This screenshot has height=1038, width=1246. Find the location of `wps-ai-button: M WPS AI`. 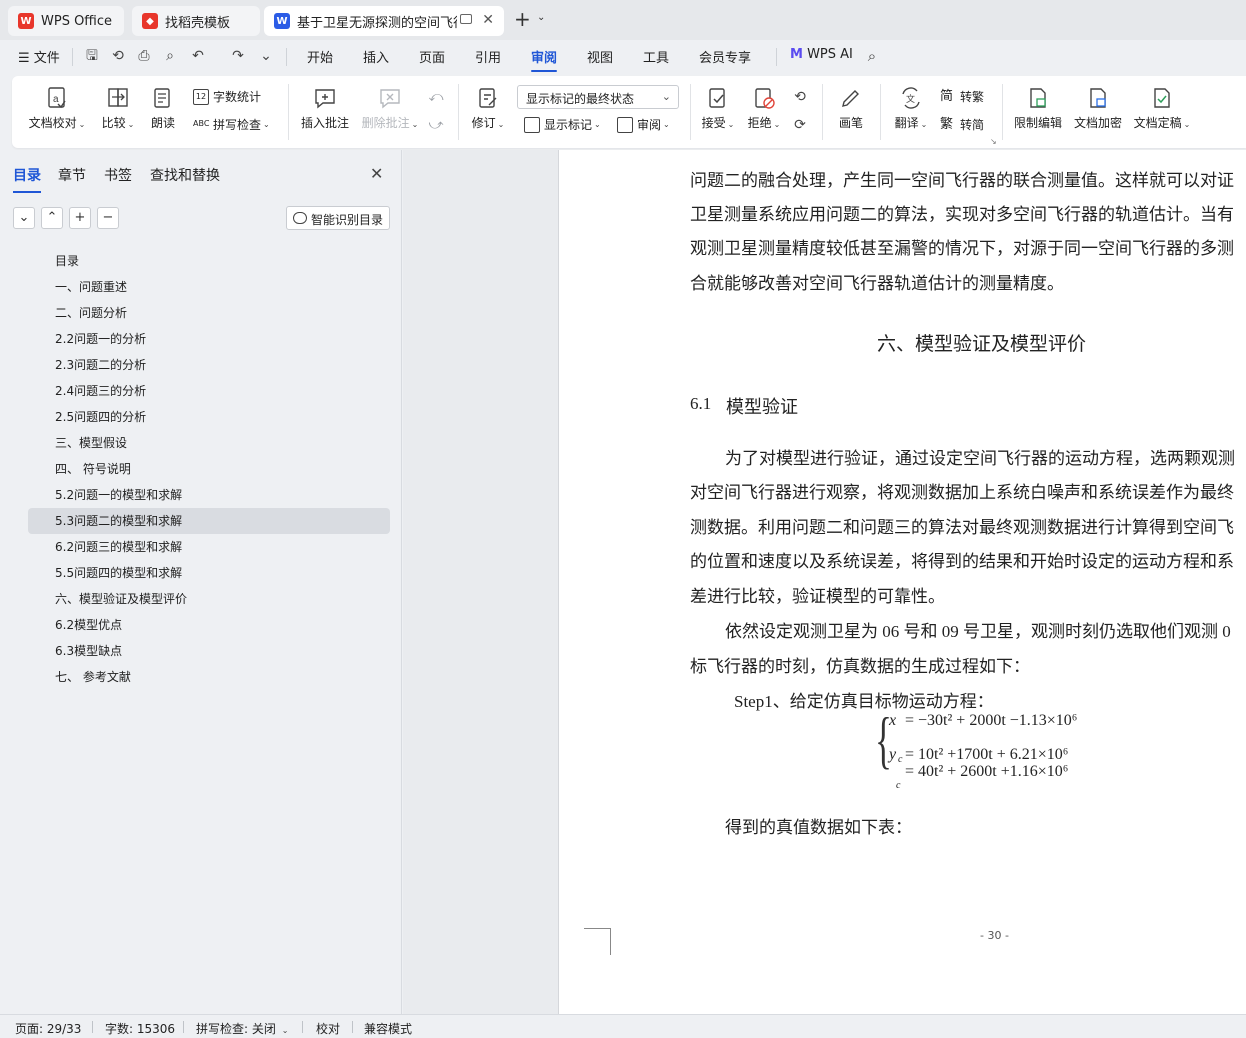

wps-ai-button: M WPS AI is located at coordinates (821, 54).